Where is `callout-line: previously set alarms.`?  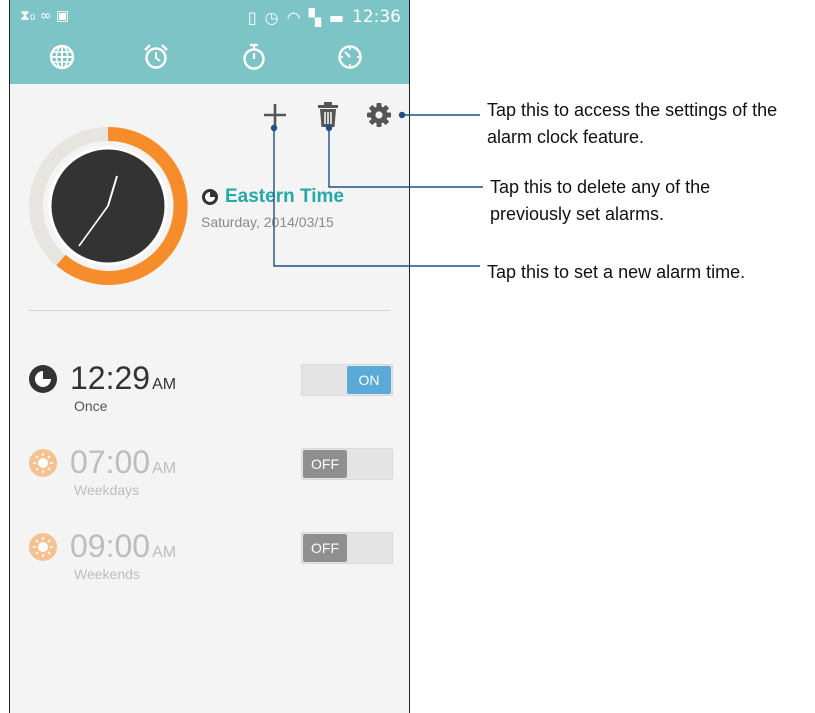 callout-line: previously set alarms. is located at coordinates (577, 214).